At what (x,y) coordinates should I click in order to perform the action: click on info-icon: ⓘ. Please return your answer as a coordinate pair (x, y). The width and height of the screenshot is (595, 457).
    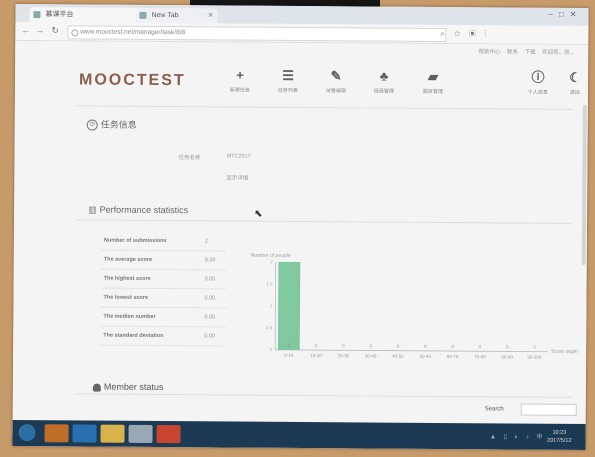
    Looking at the image, I should click on (538, 77).